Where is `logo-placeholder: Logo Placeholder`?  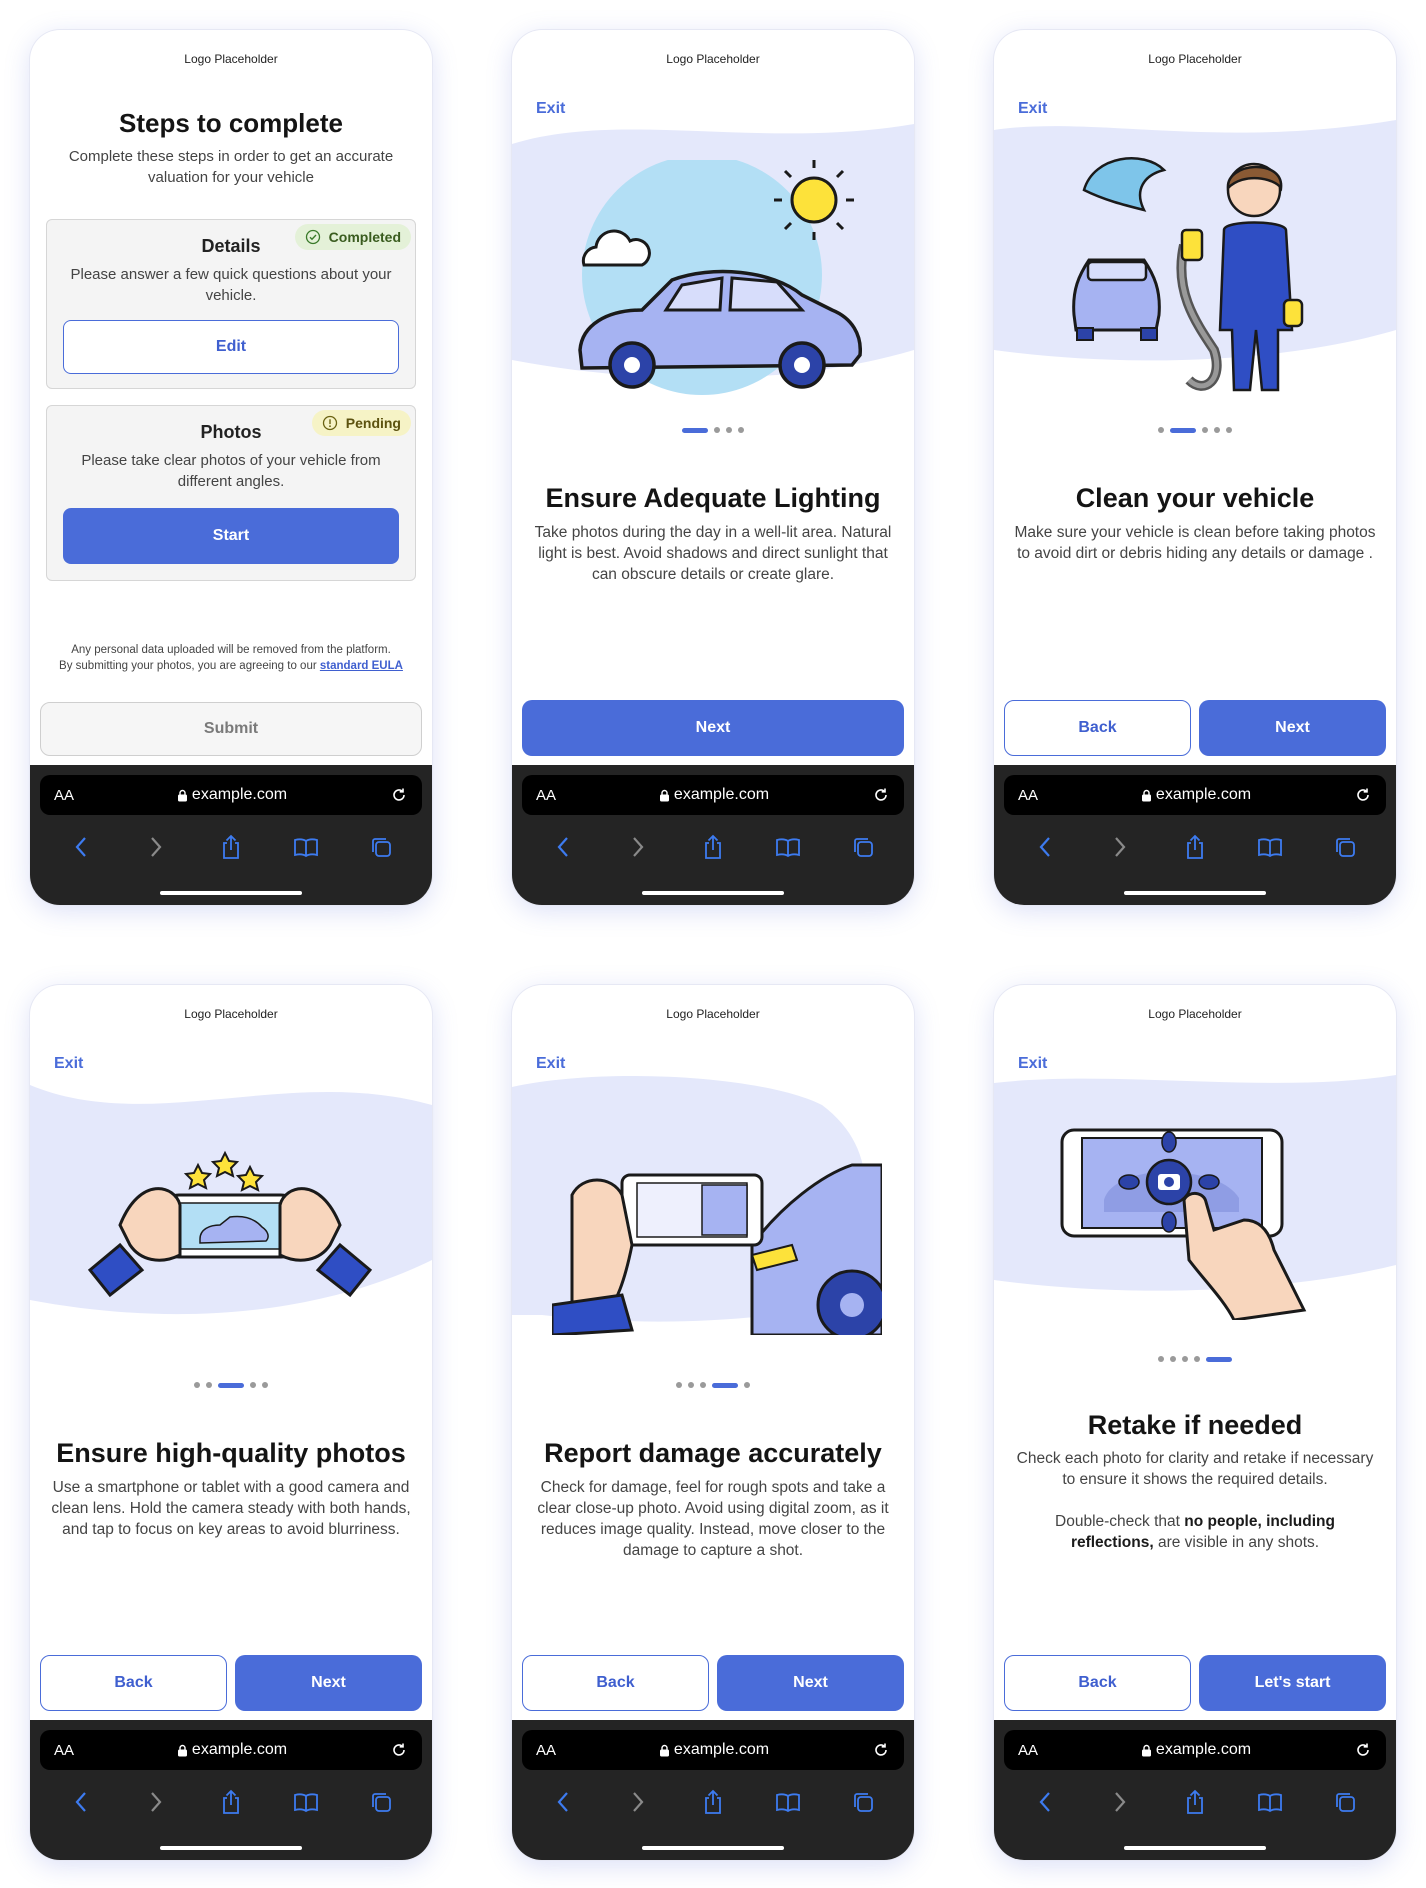 logo-placeholder: Logo Placeholder is located at coordinates (713, 1014).